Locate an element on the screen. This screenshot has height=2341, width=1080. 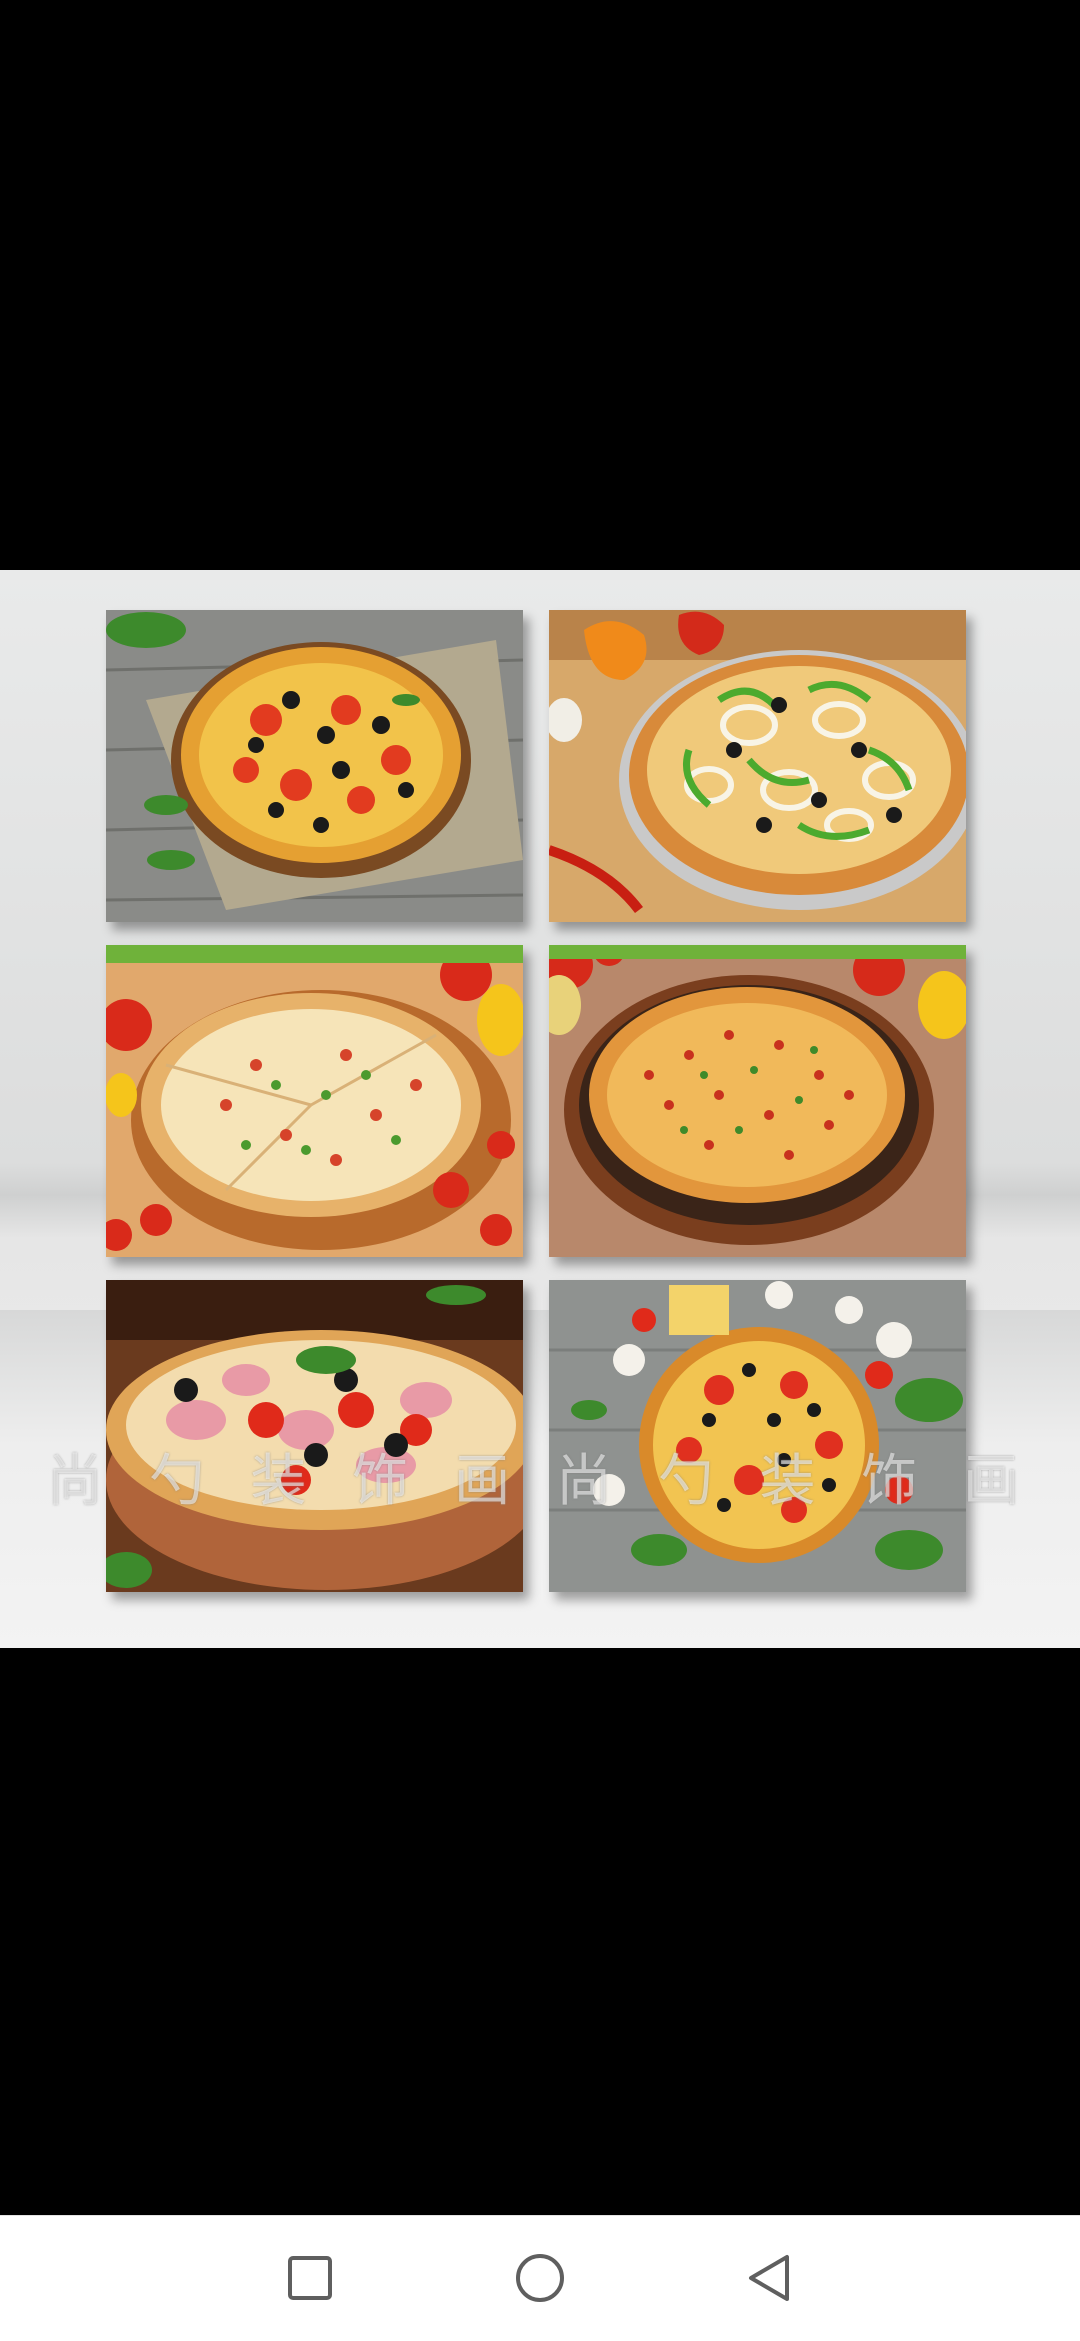
back-button is located at coordinates (770, 2278).